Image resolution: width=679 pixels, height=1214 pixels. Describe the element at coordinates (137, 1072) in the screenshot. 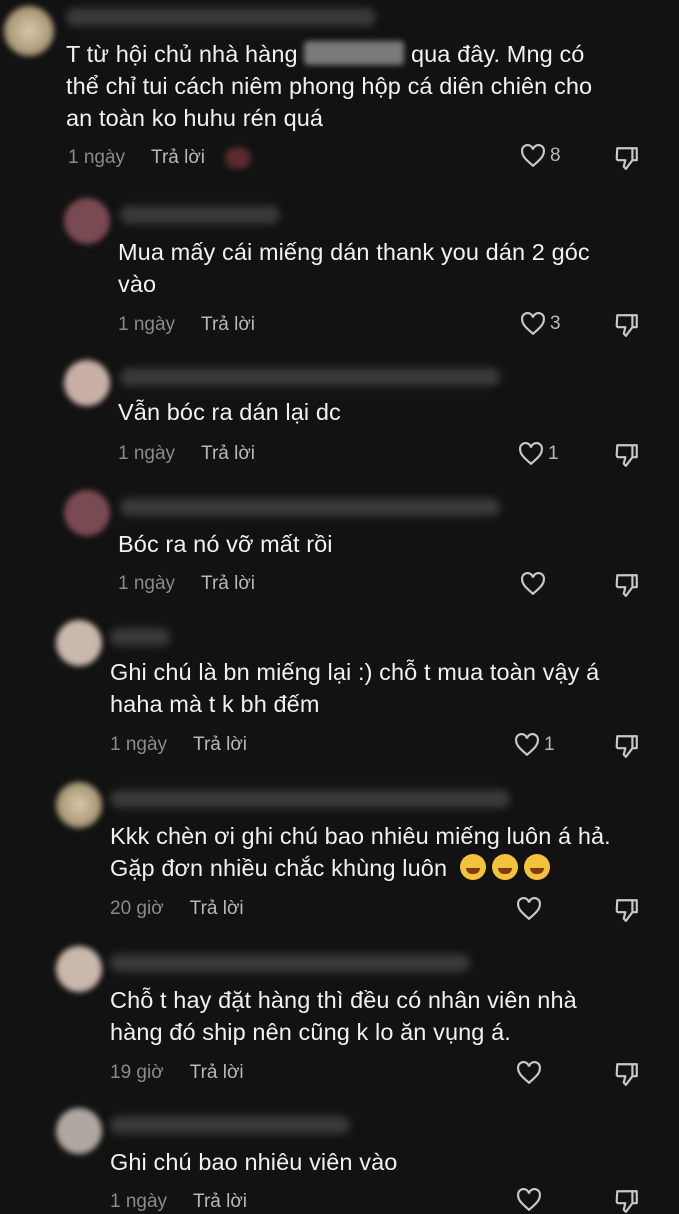

I see `timestamp: 19 giờ` at that location.